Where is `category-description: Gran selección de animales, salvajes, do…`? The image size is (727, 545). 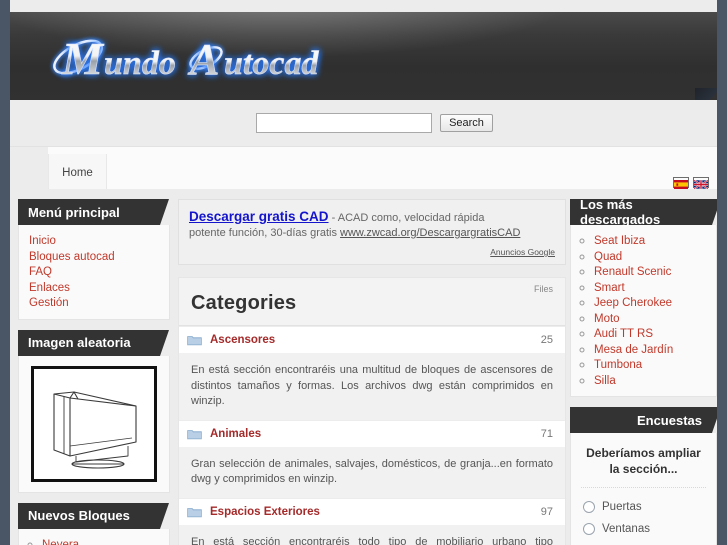 category-description: Gran selección de animales, salvajes, do… is located at coordinates (372, 472).